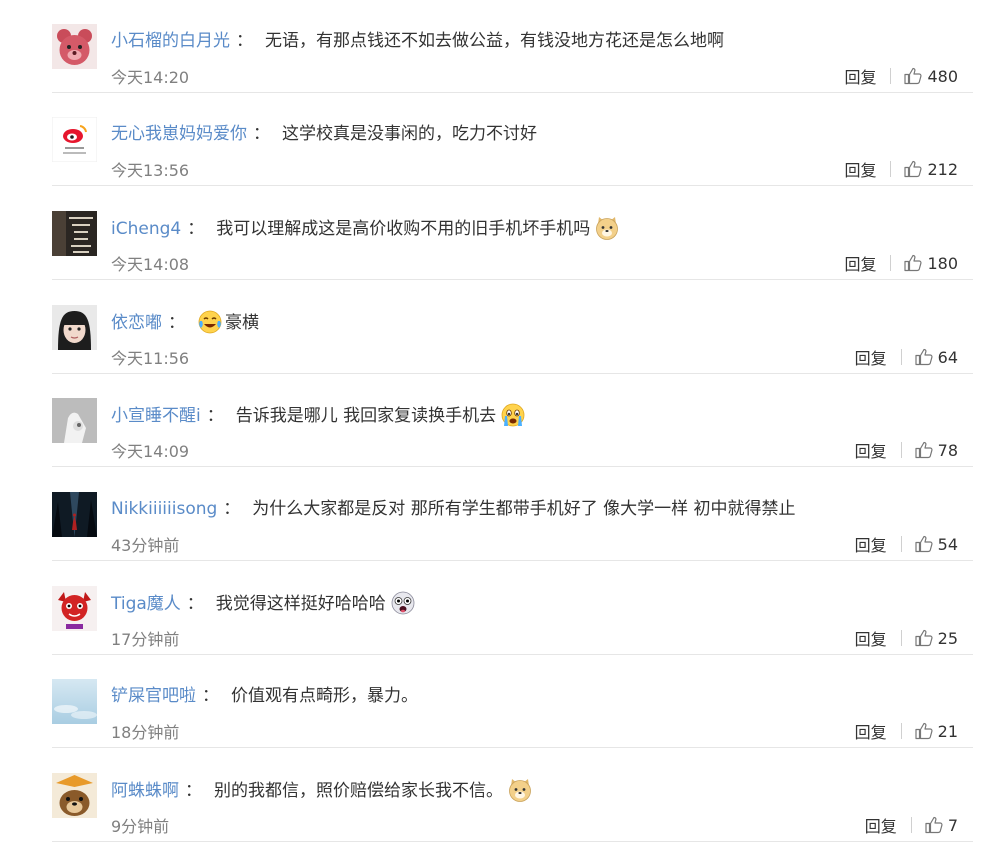 This screenshot has height=853, width=998. I want to click on comment-actions: 回复 212, so click(901, 169).